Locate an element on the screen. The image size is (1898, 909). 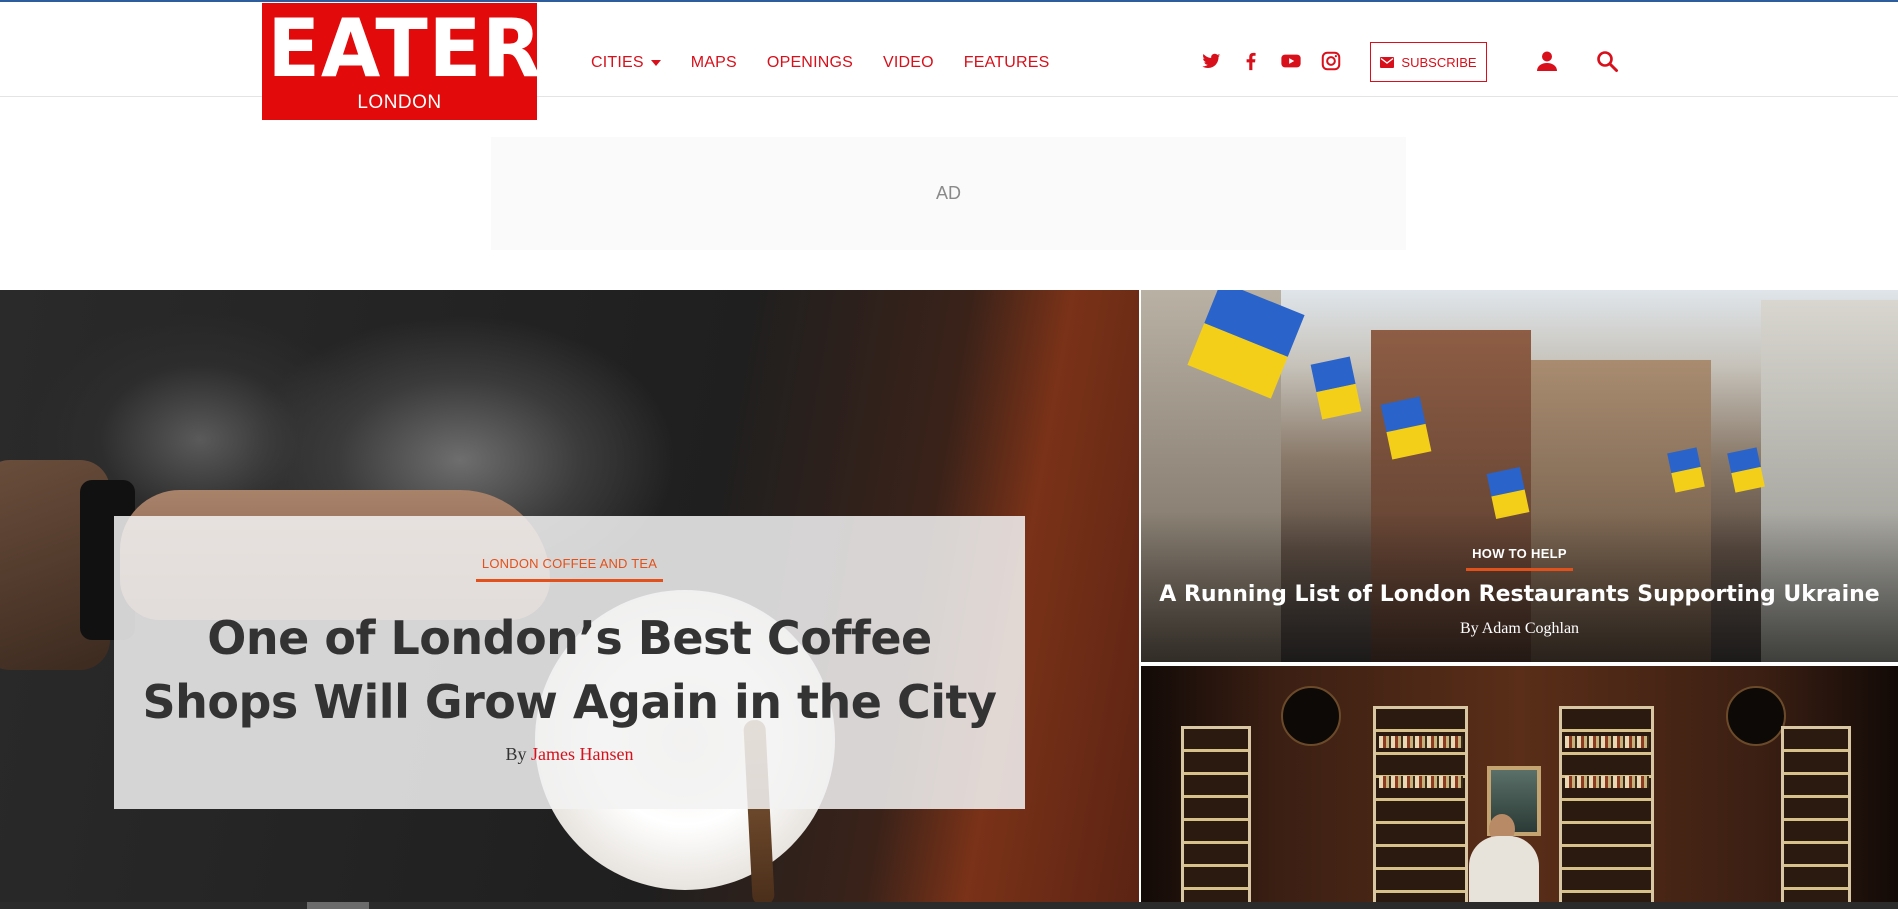
horizontal-scrollbar is located at coordinates (949, 905).